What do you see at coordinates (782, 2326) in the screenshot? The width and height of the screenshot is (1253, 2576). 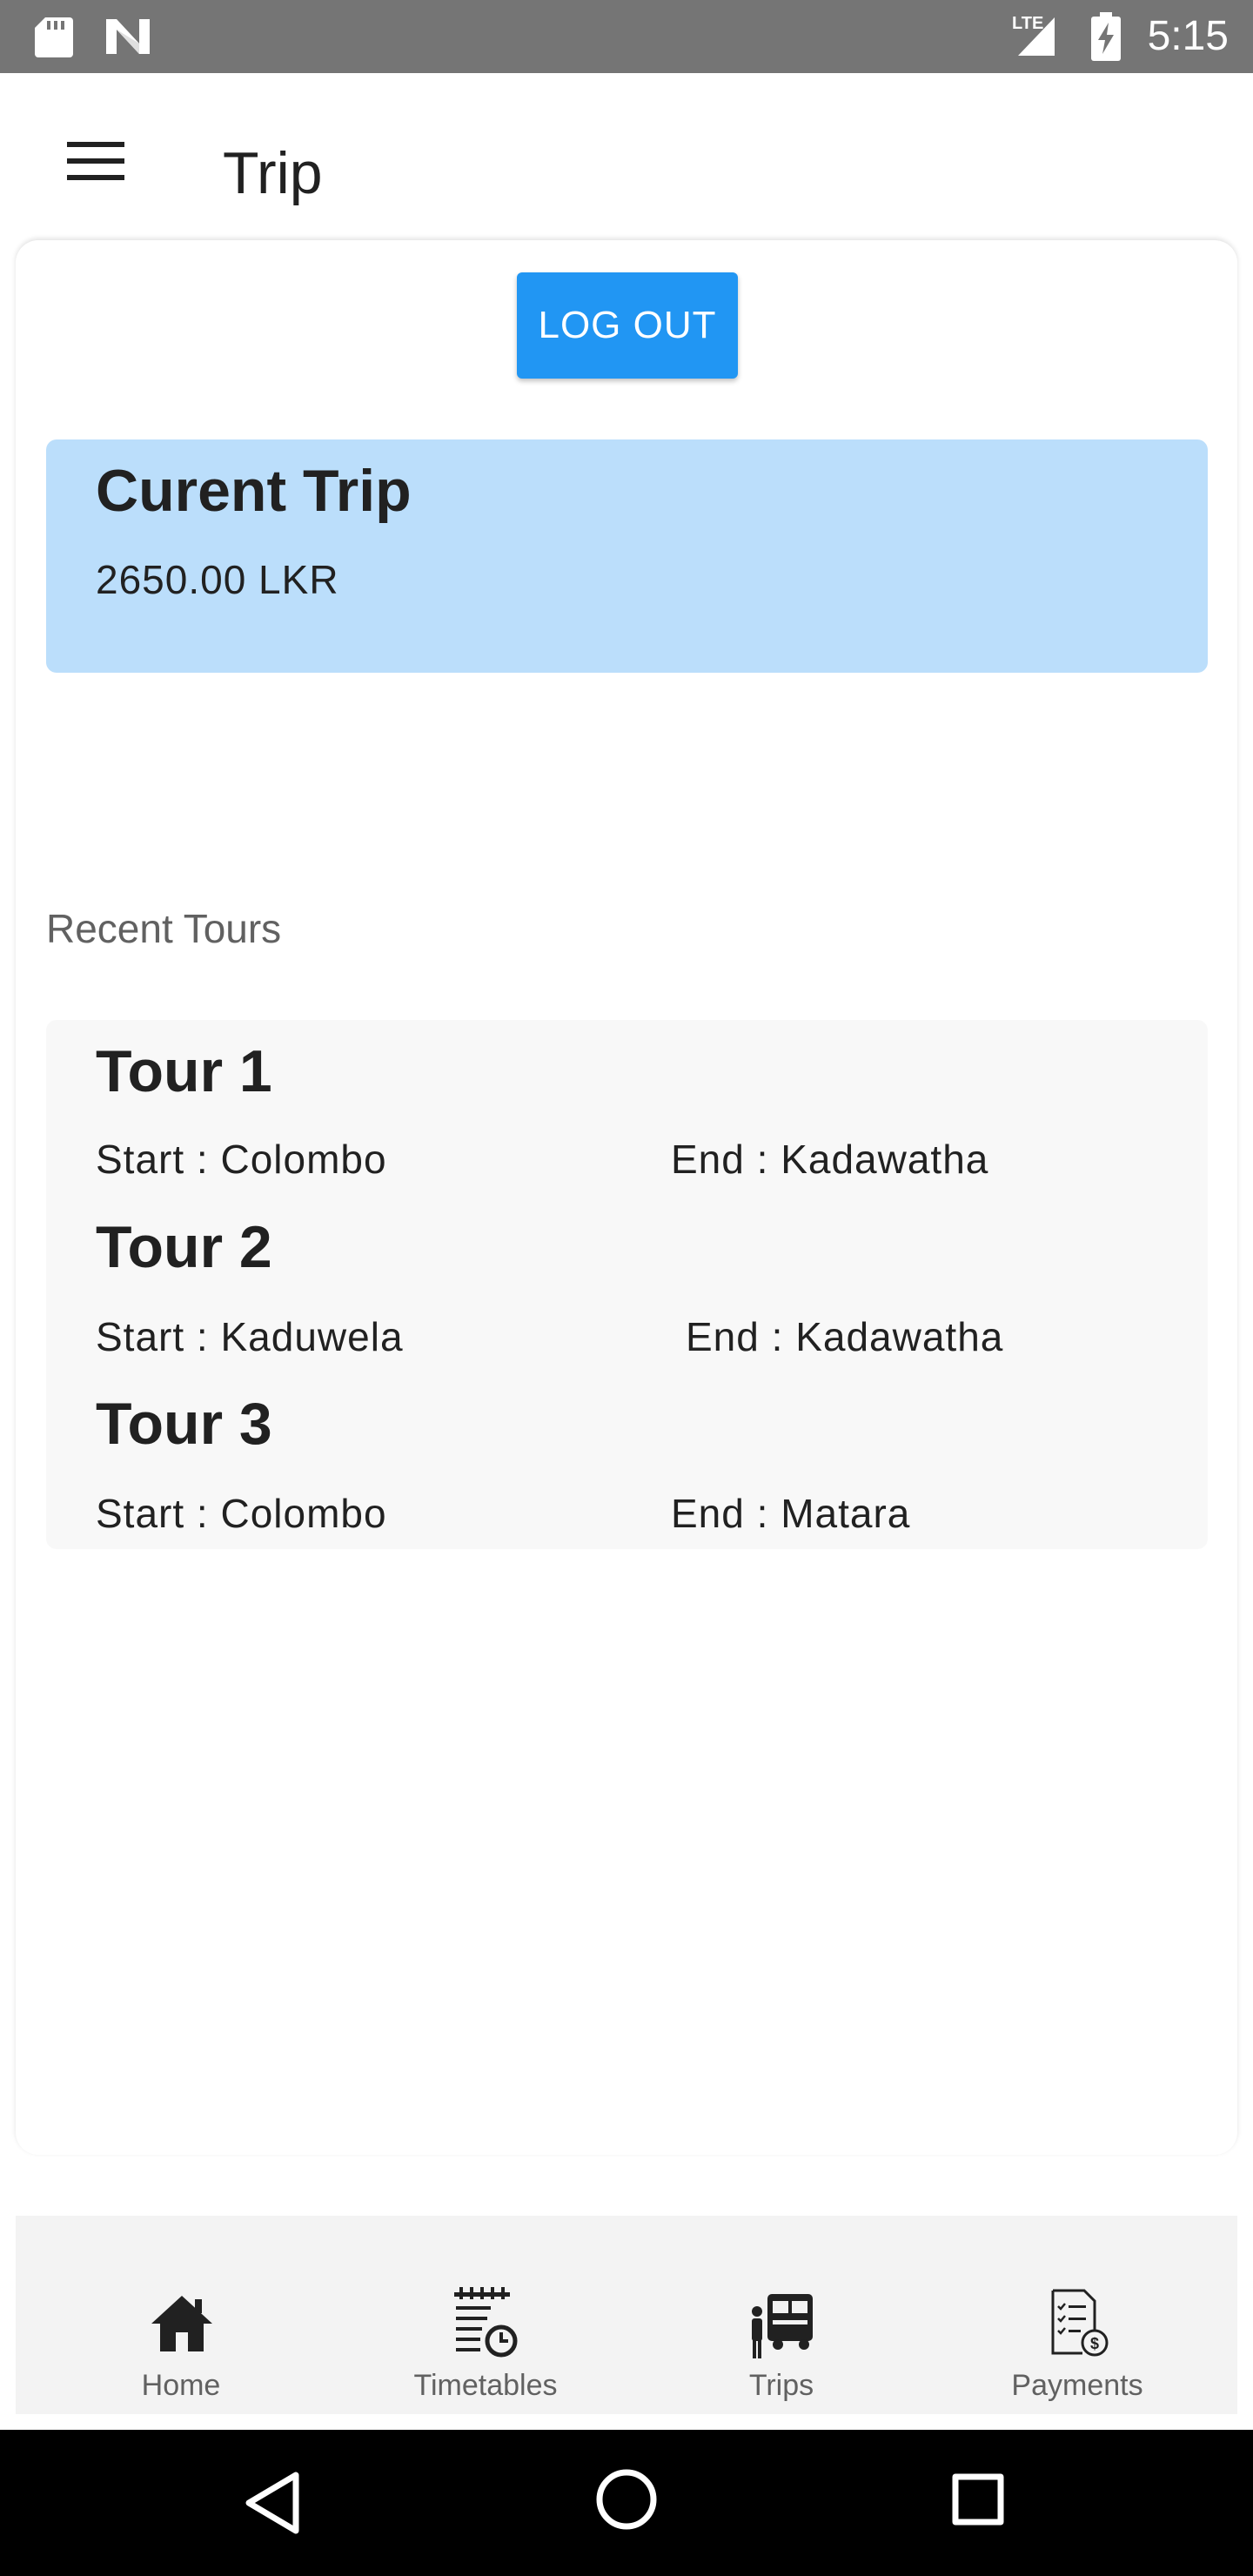 I see `trips-bus-icon` at bounding box center [782, 2326].